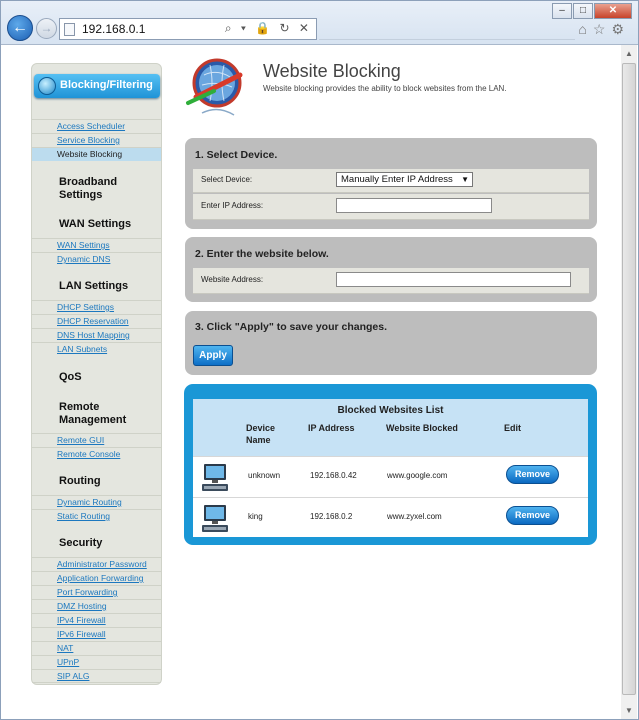 The image size is (639, 720). Describe the element at coordinates (232, 205) in the screenshot. I see `enter-ip-label: Enter IP Address:` at that location.